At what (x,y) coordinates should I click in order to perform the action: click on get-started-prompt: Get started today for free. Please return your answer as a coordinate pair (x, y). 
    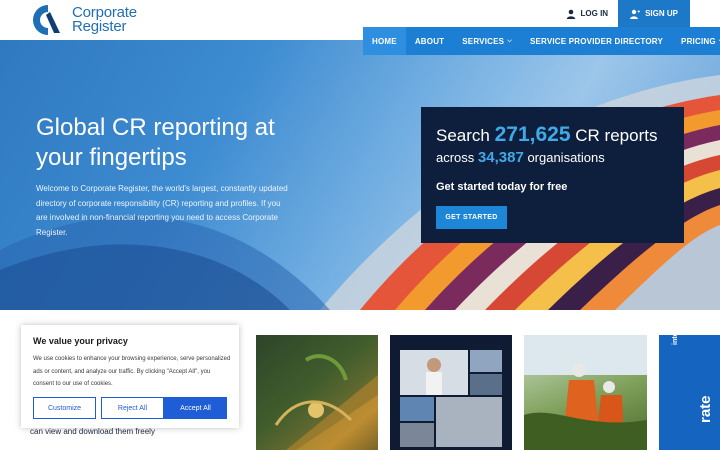
    Looking at the image, I should click on (502, 187).